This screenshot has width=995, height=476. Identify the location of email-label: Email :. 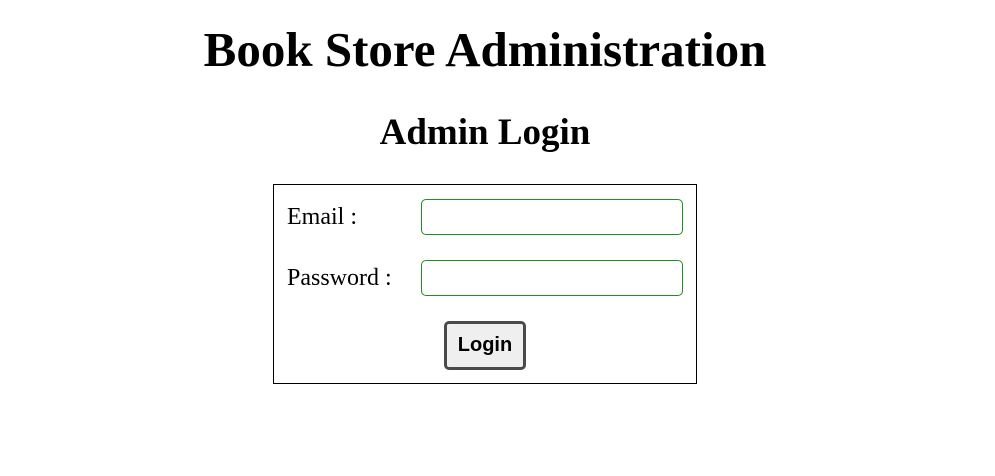
(322, 217).